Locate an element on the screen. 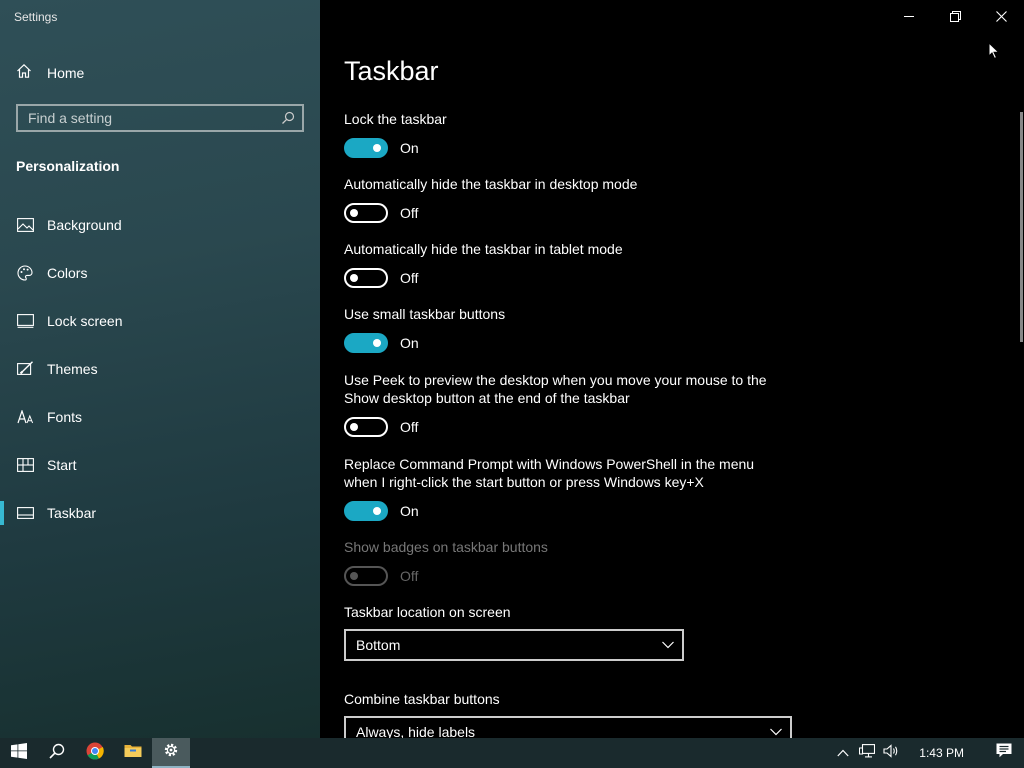 Image resolution: width=1024 pixels, height=768 pixels. lock-screen-icon is located at coordinates (25, 321).